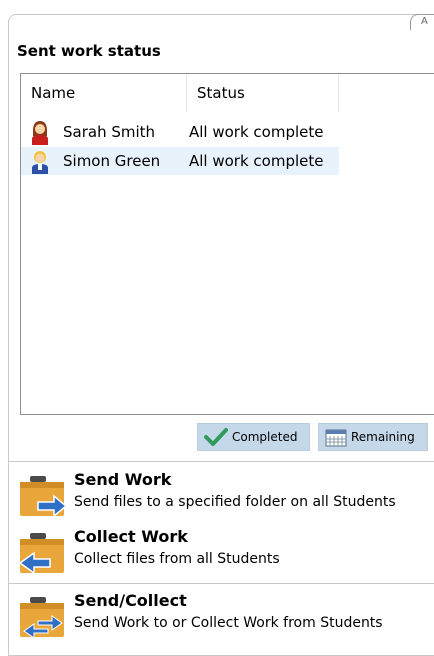  Describe the element at coordinates (89, 51) in the screenshot. I see `section-title: Sent work status` at that location.